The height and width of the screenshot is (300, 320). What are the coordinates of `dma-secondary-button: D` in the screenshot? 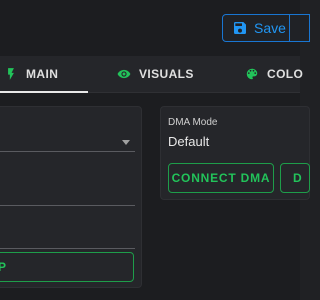 It's located at (295, 178).